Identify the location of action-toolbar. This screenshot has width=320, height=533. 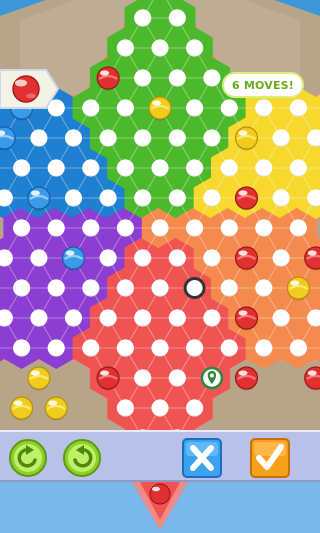
(160, 456).